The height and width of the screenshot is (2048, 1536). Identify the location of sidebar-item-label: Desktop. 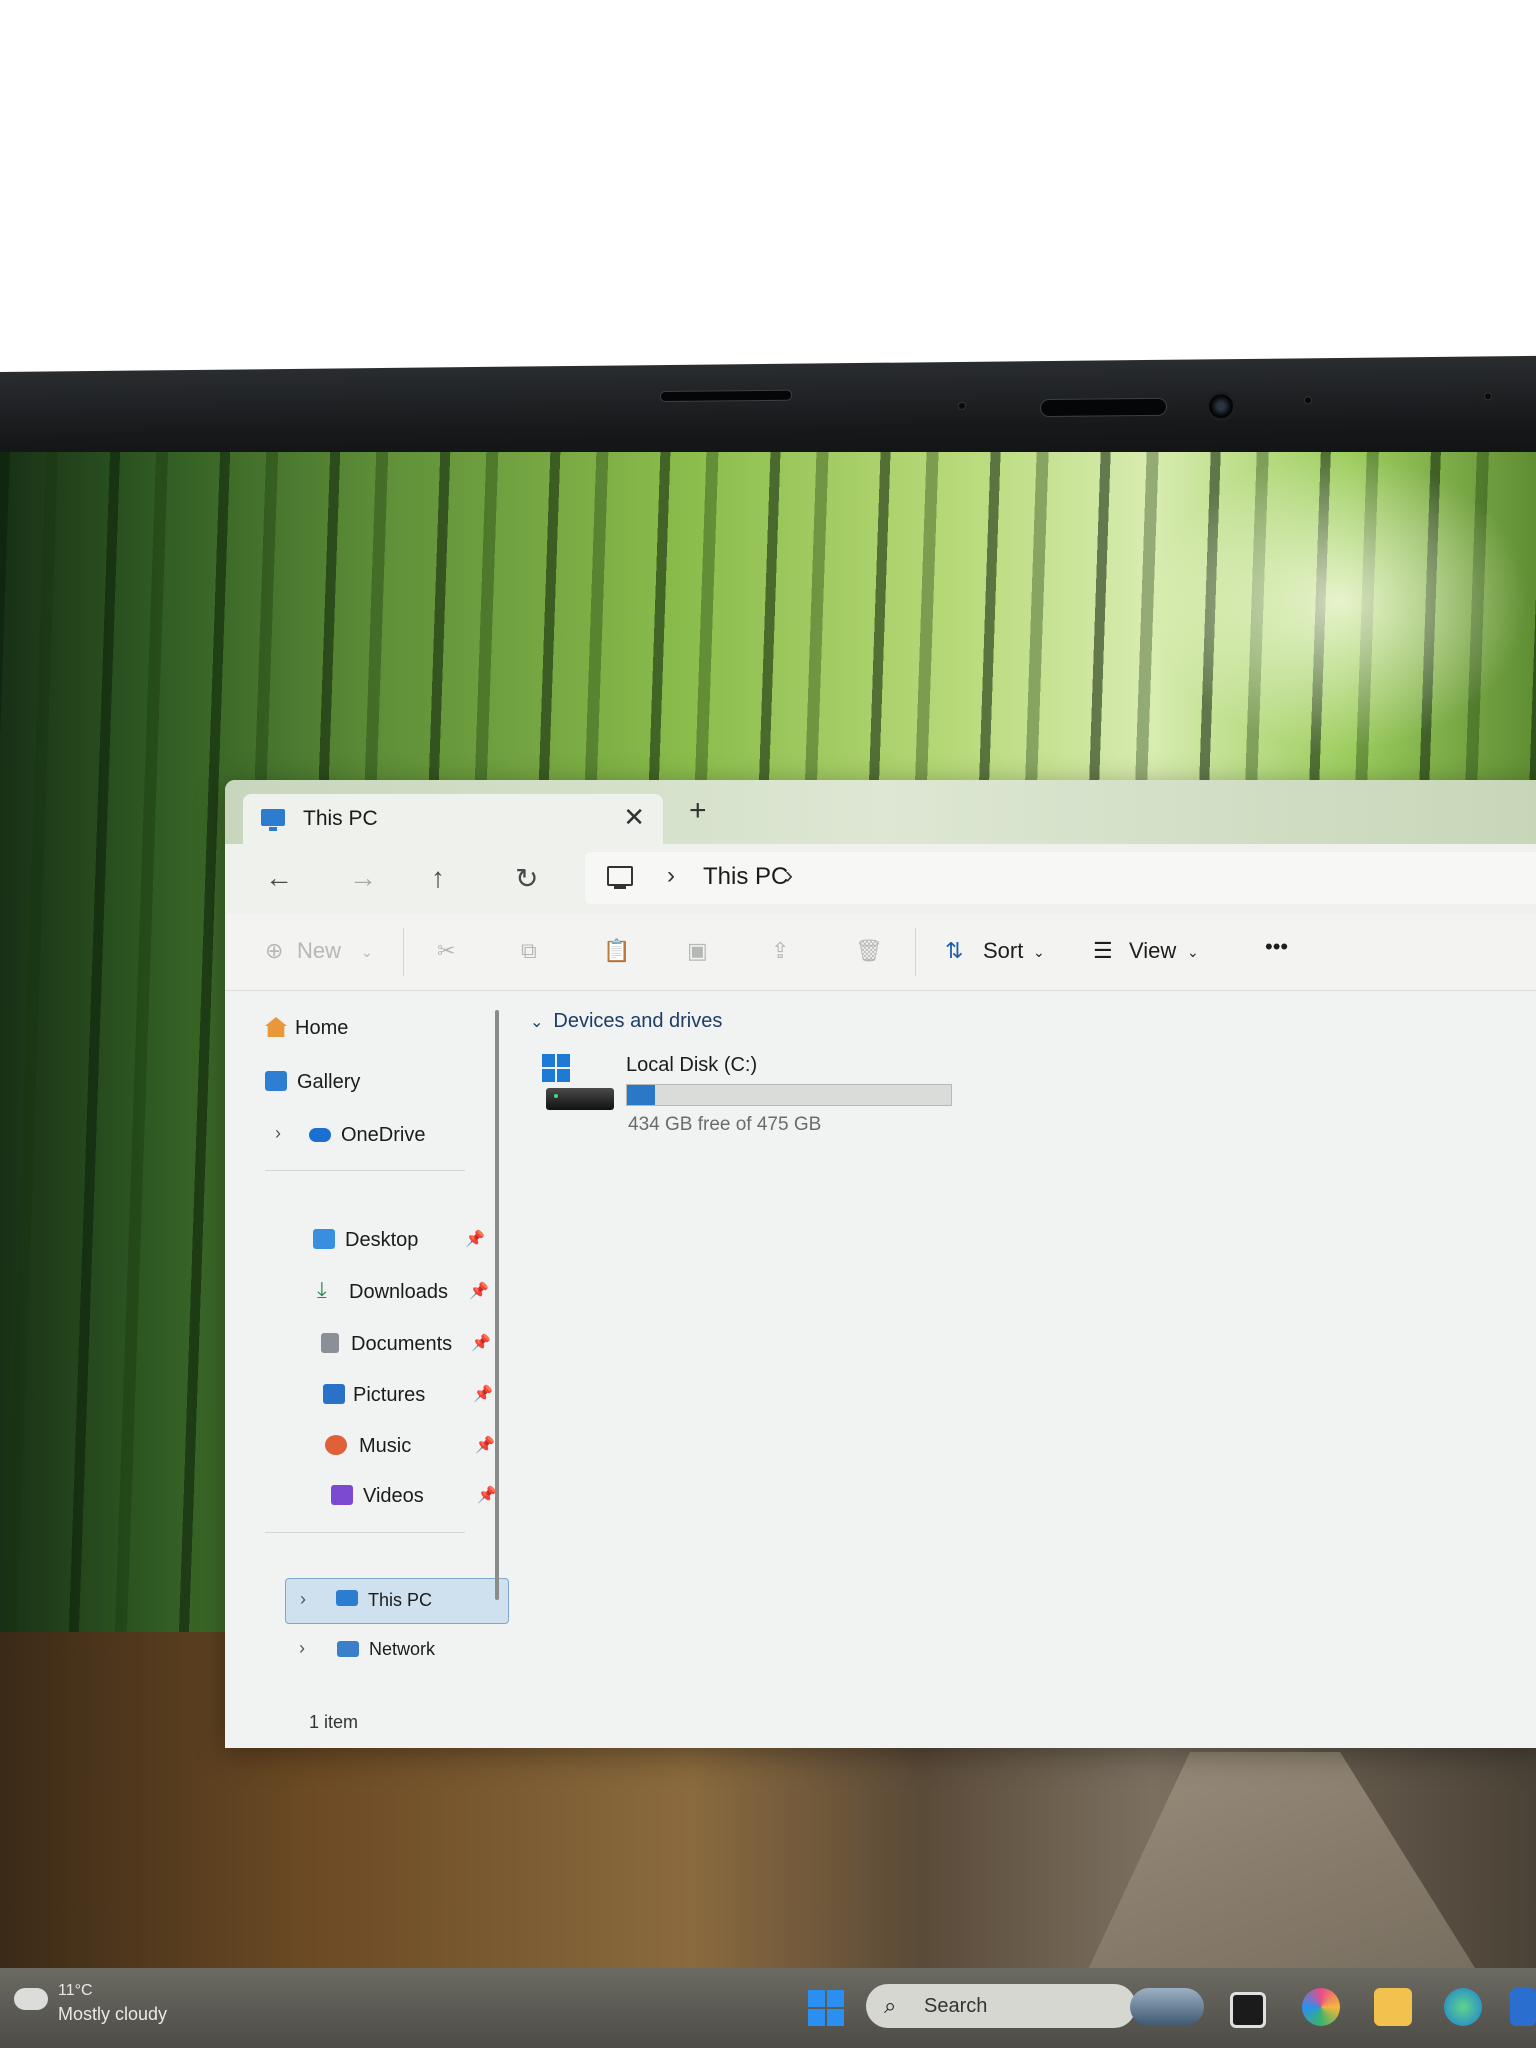
(382, 1240).